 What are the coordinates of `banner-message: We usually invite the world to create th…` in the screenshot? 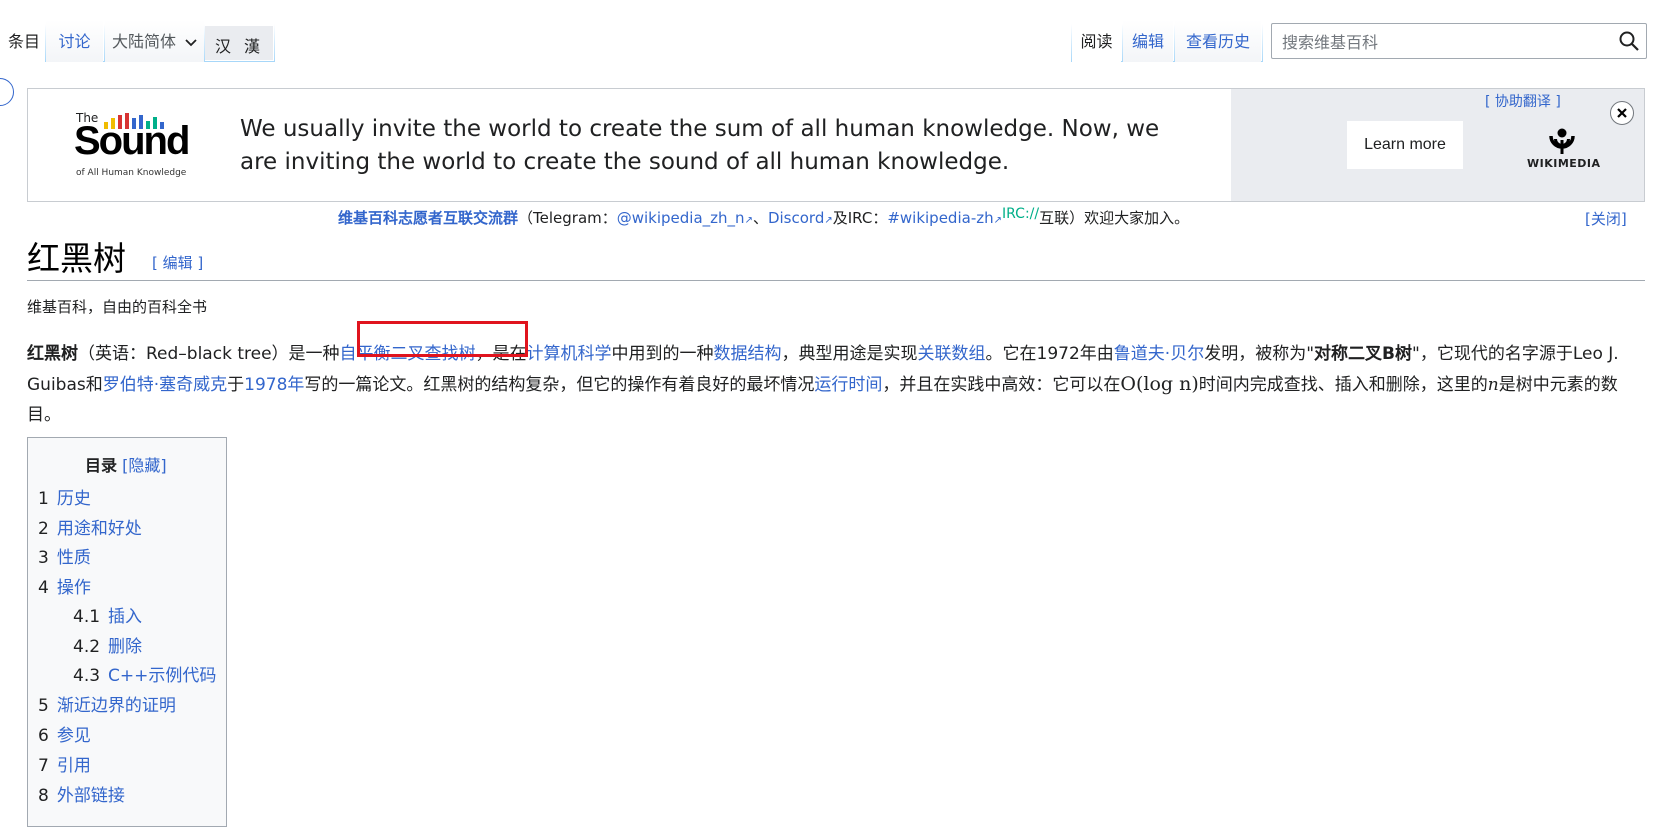 It's located at (700, 145).